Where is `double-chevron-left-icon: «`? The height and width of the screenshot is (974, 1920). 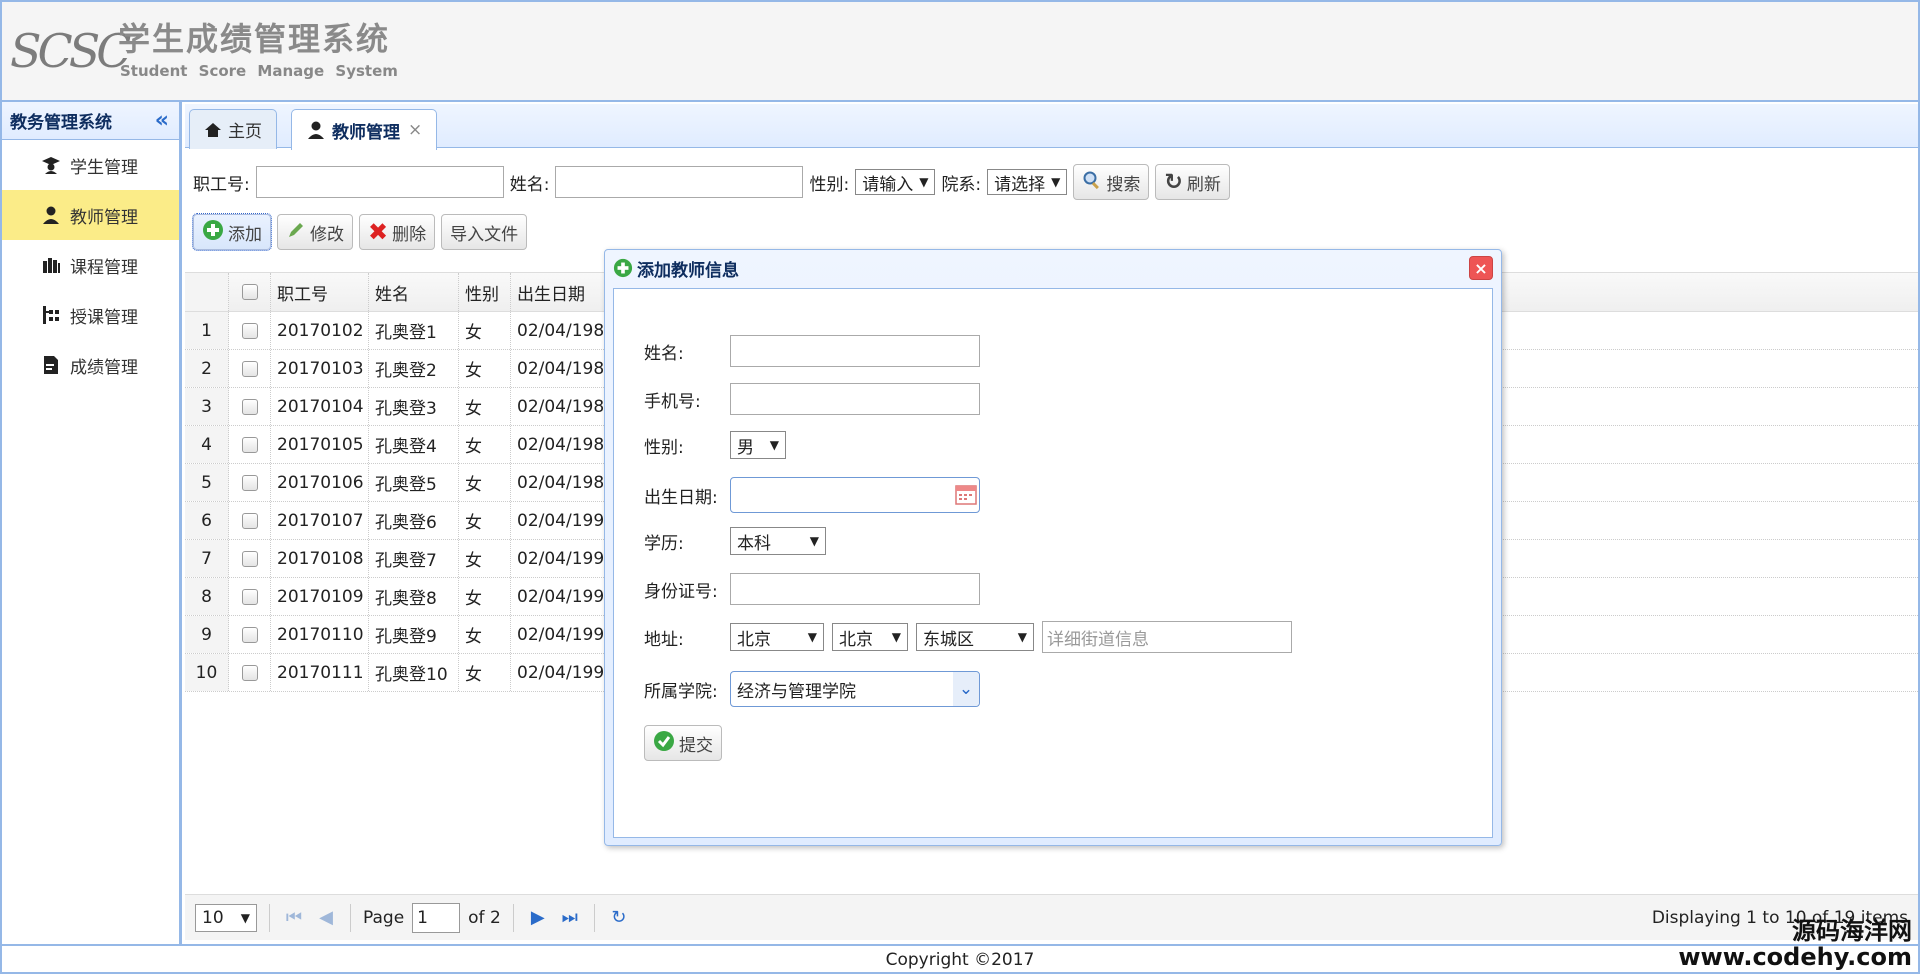
double-chevron-left-icon: « is located at coordinates (162, 120).